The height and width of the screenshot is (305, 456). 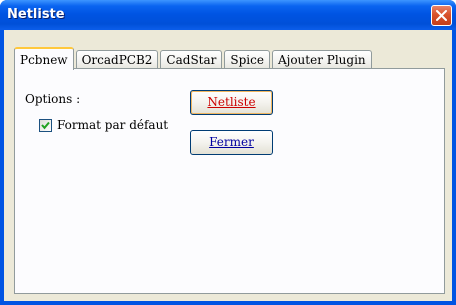 What do you see at coordinates (231, 102) in the screenshot?
I see `netlist-button: Netliste` at bounding box center [231, 102].